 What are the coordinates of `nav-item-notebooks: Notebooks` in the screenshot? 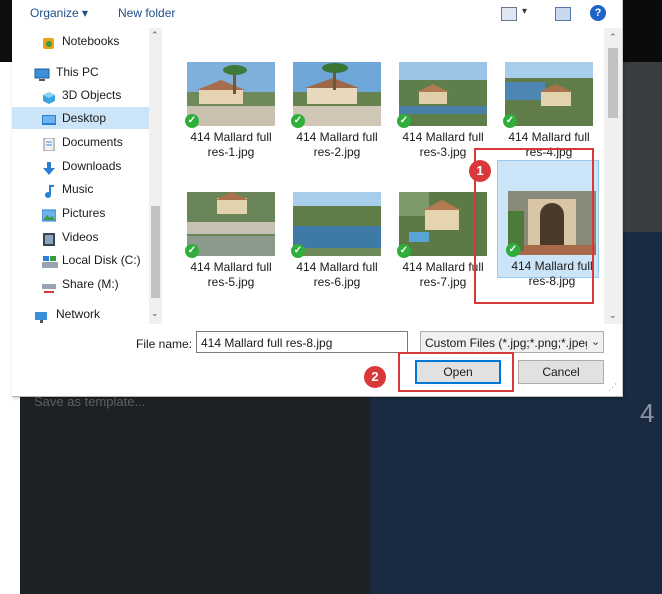 It's located at (81, 41).